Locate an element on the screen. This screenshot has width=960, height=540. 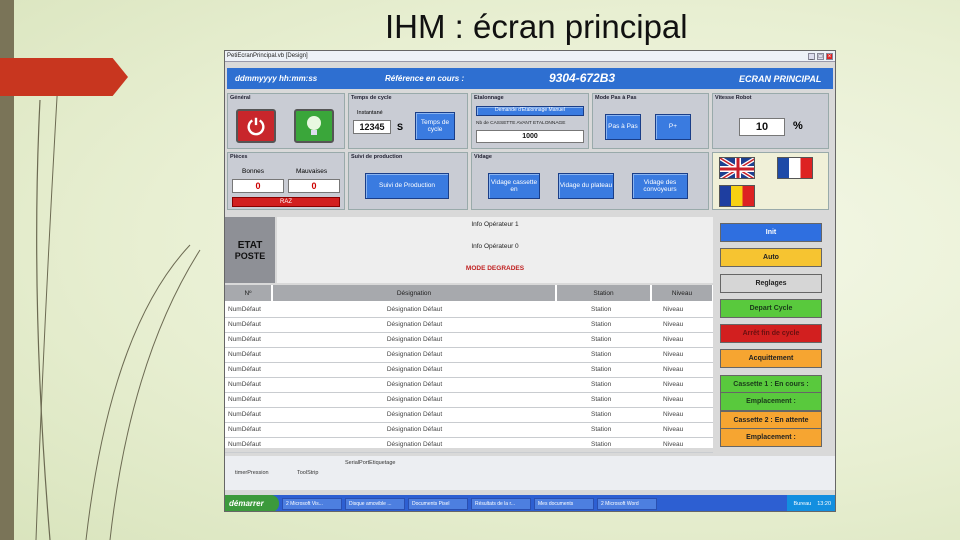
calibration-count: 1000 is located at coordinates (530, 136).